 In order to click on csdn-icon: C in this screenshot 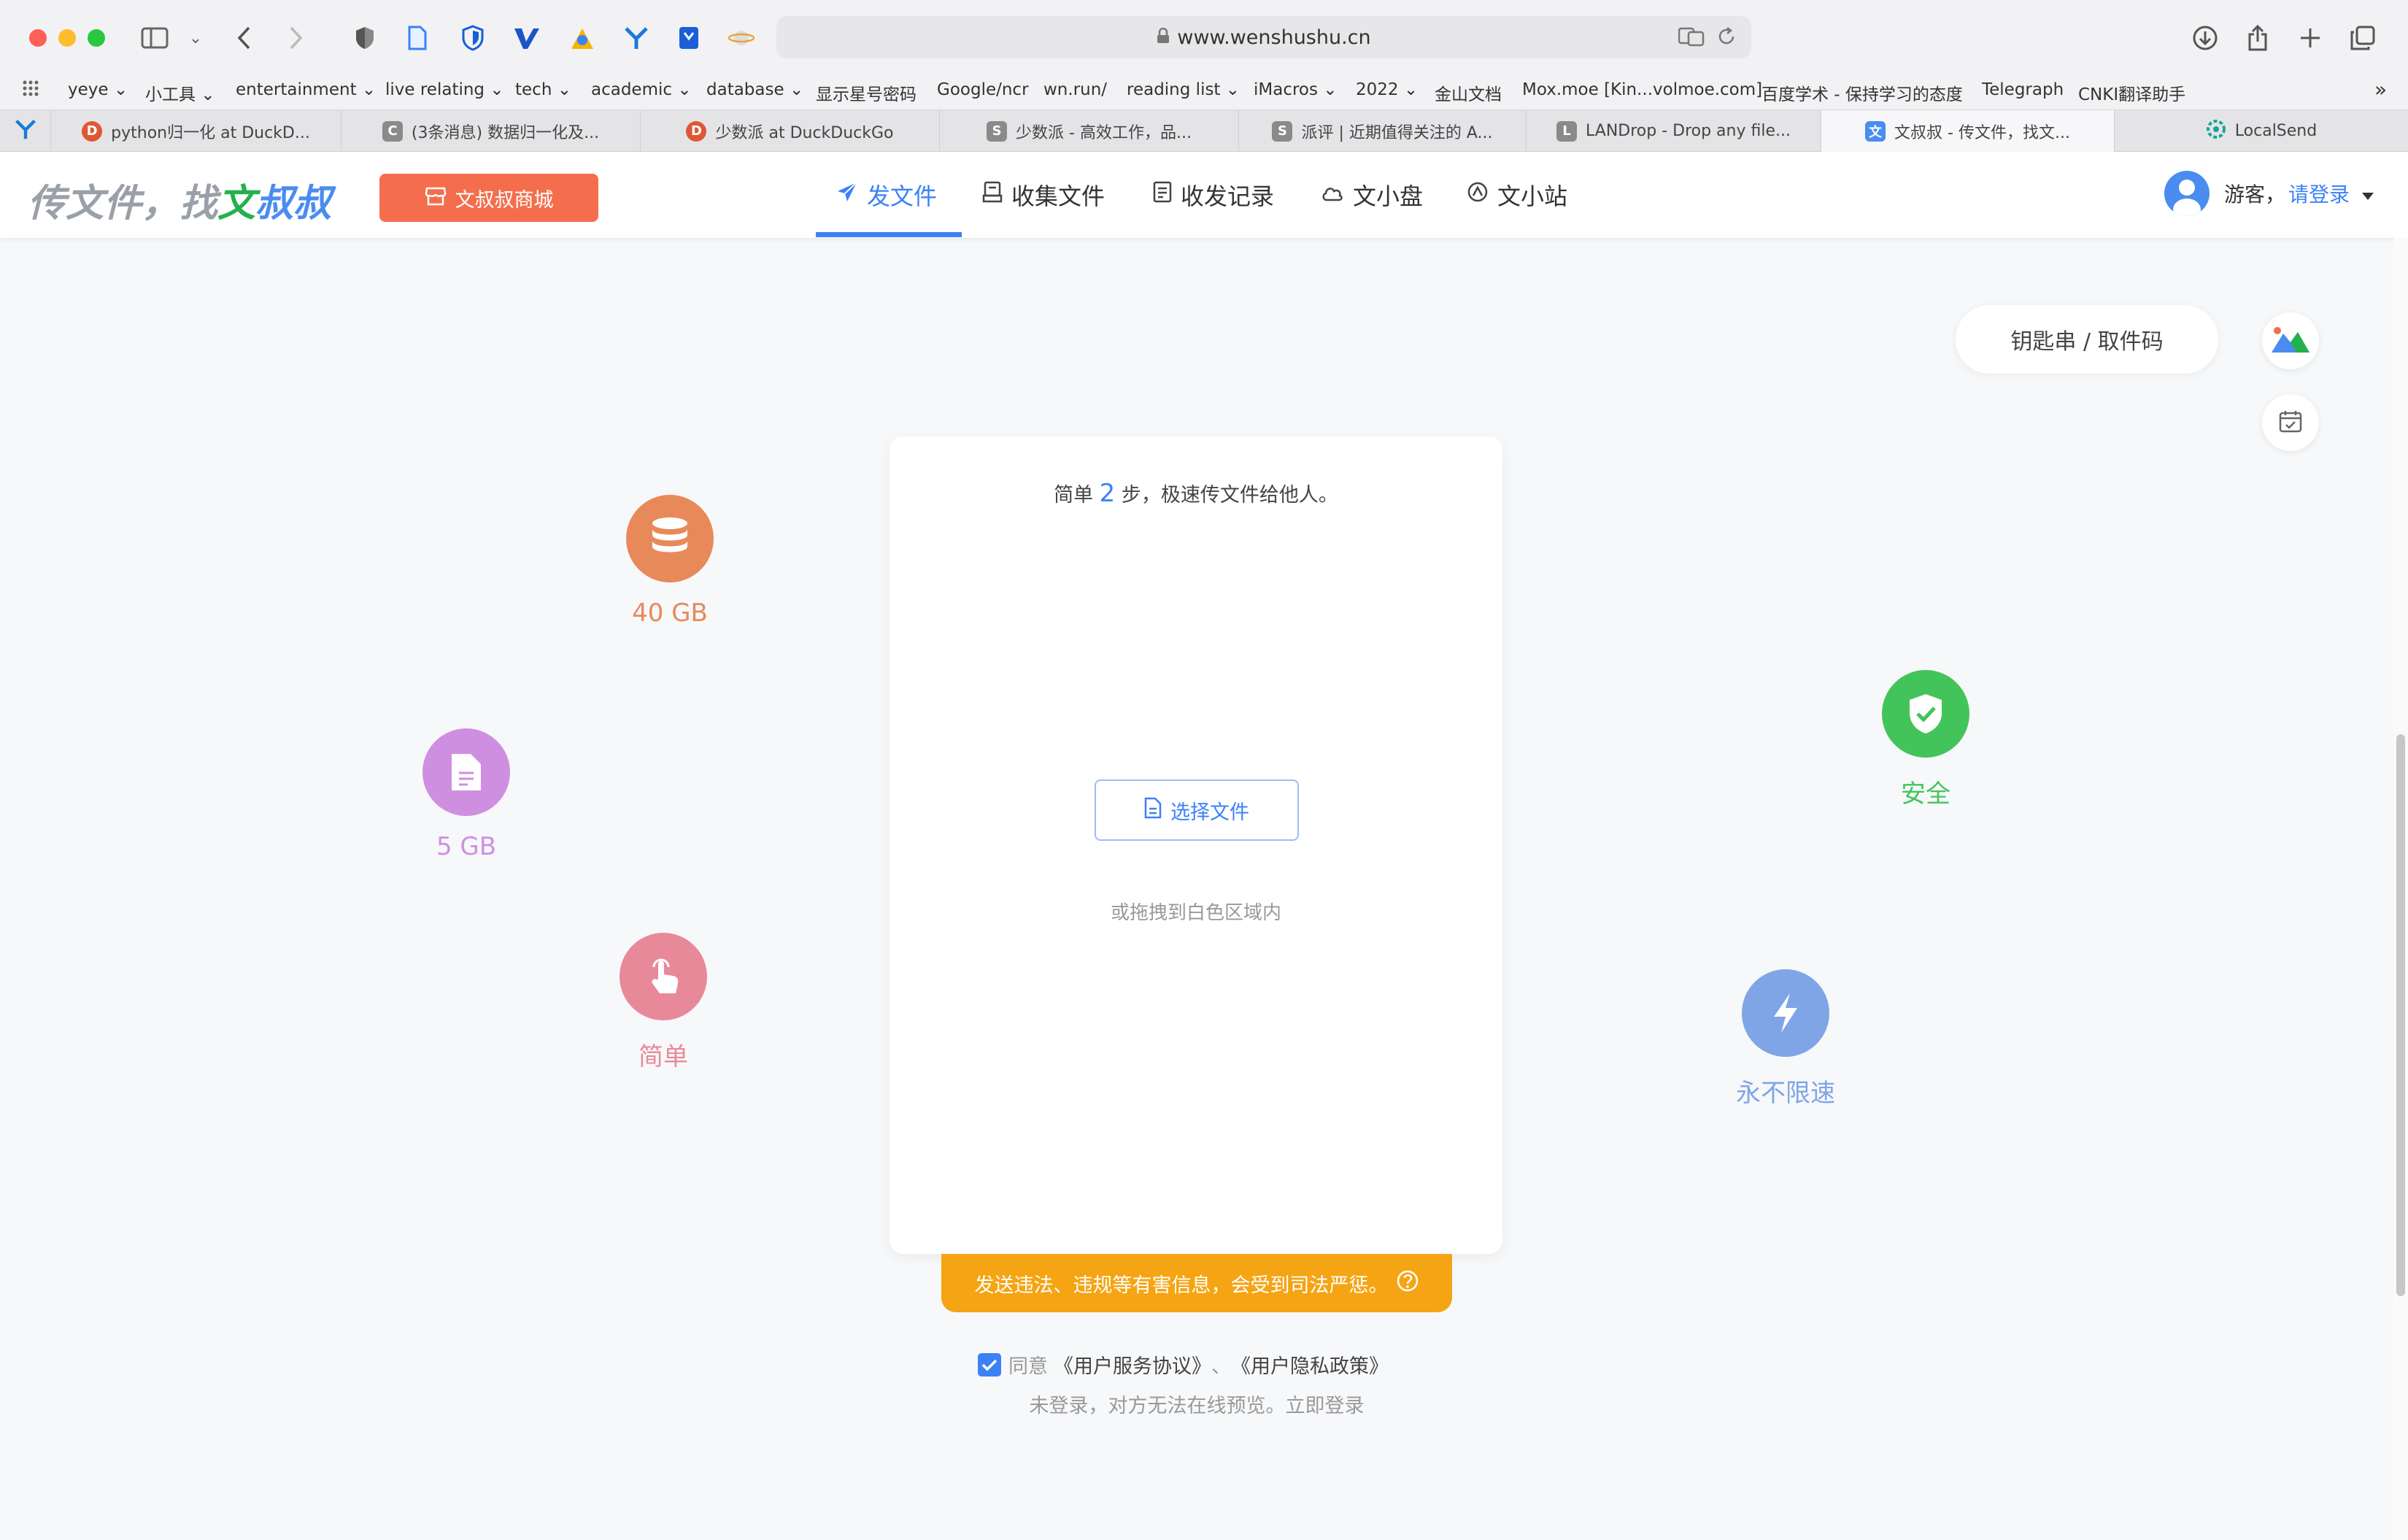, I will do `click(392, 131)`.